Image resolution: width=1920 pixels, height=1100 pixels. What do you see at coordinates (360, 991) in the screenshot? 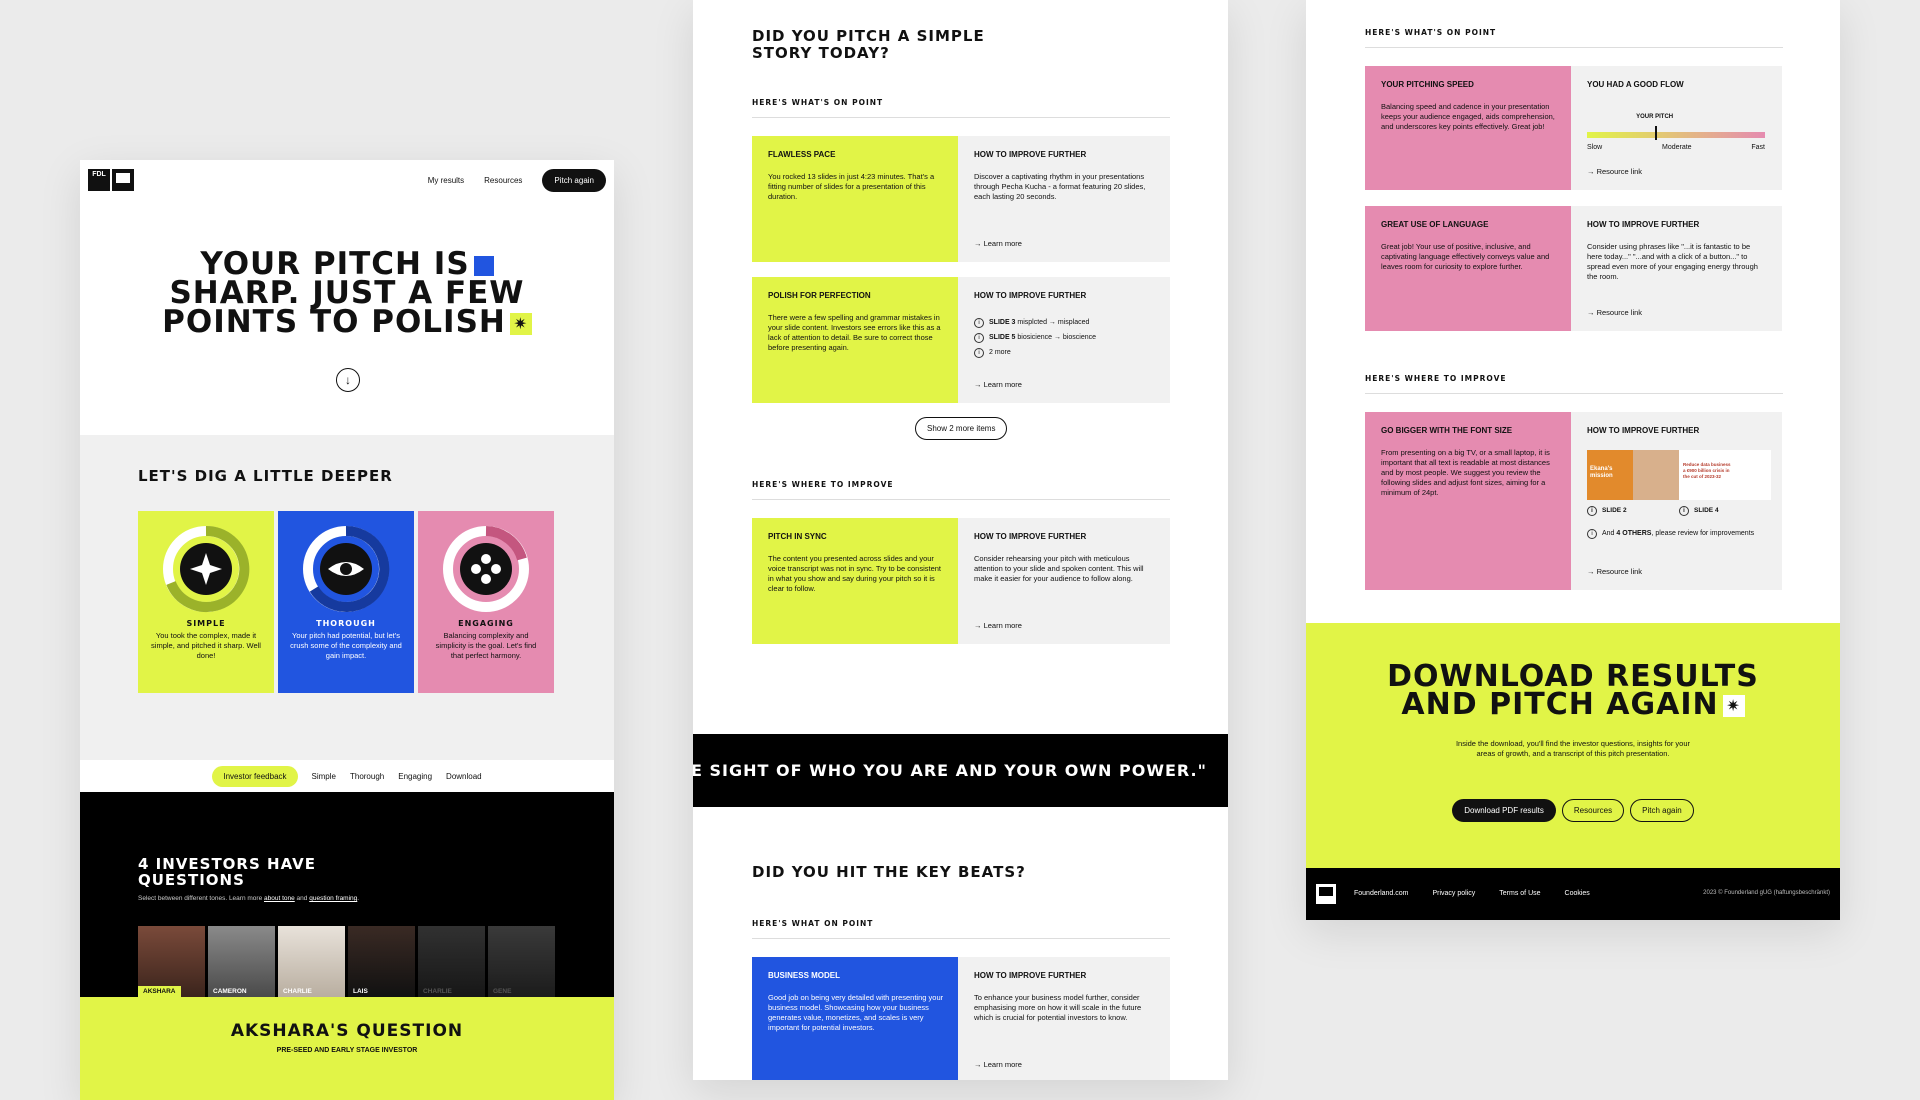
I see `investor-name: LAIS` at bounding box center [360, 991].